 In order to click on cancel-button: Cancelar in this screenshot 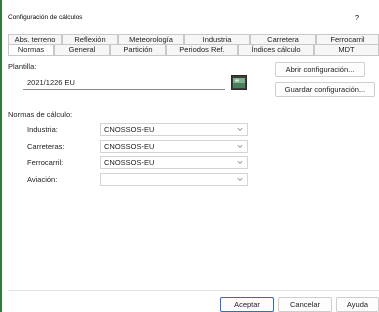, I will do `click(305, 304)`.